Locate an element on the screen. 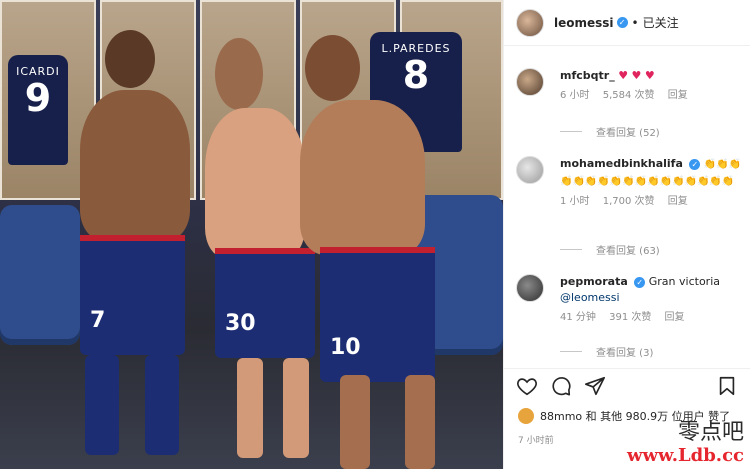 The image size is (750, 469). post-time: 7 小时前 is located at coordinates (536, 441).